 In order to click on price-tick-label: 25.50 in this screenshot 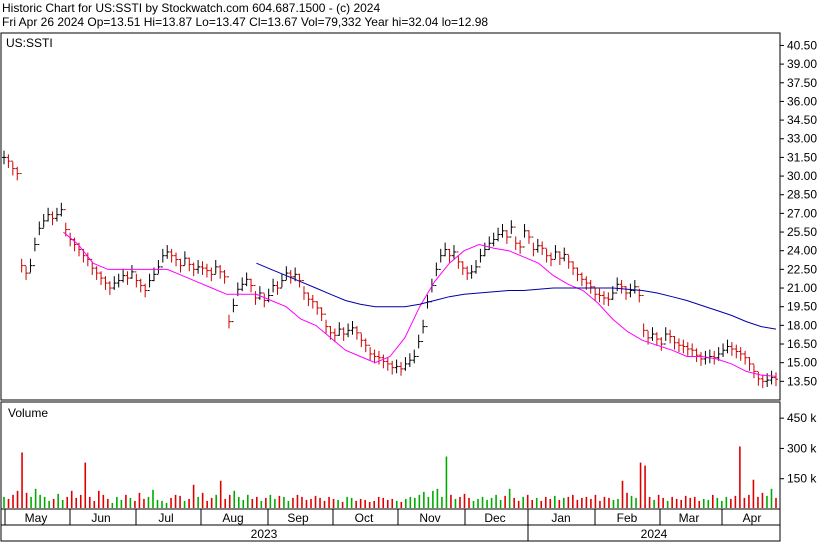, I will do `click(802, 232)`.